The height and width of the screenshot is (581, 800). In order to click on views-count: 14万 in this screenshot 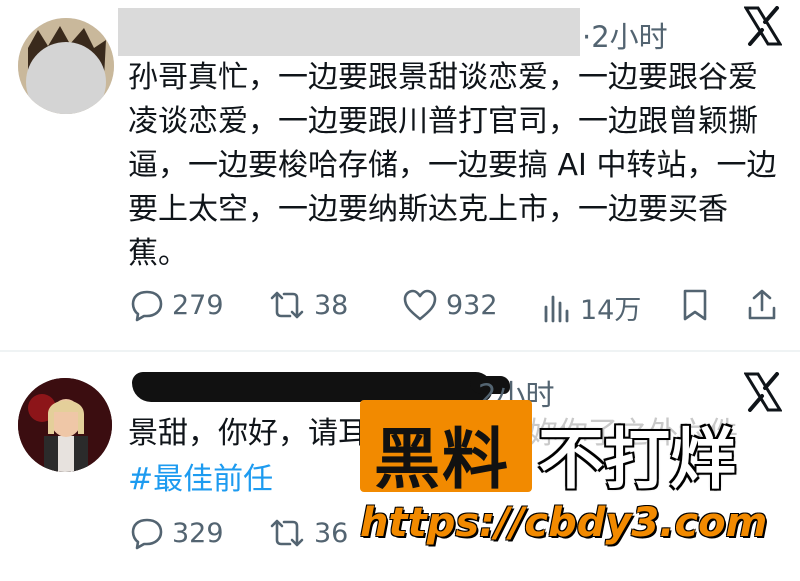, I will do `click(611, 310)`.